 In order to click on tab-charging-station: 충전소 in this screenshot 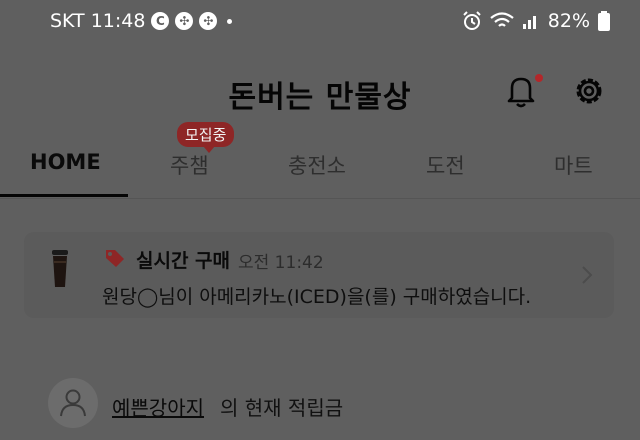, I will do `click(317, 165)`.